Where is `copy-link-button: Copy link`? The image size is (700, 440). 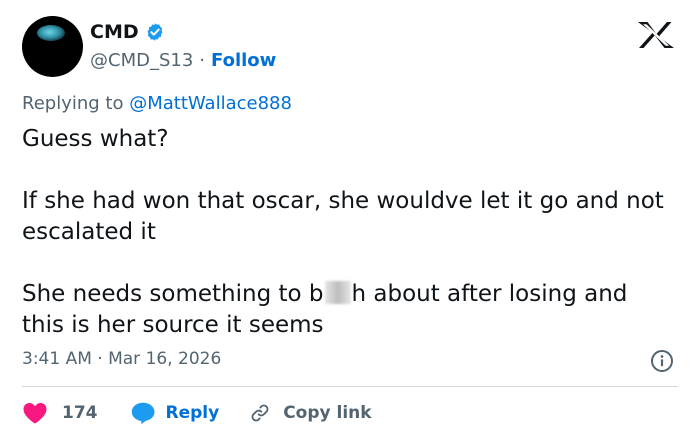 copy-link-button: Copy link is located at coordinates (310, 413).